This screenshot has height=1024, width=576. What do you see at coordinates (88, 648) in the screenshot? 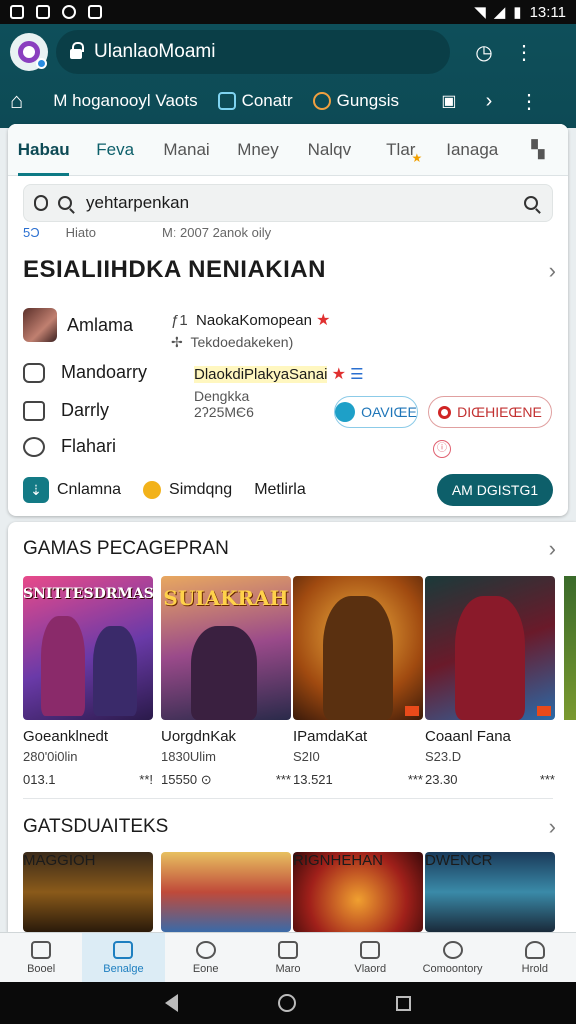
I see `game-tile-0: SNITTESDRMAS` at bounding box center [88, 648].